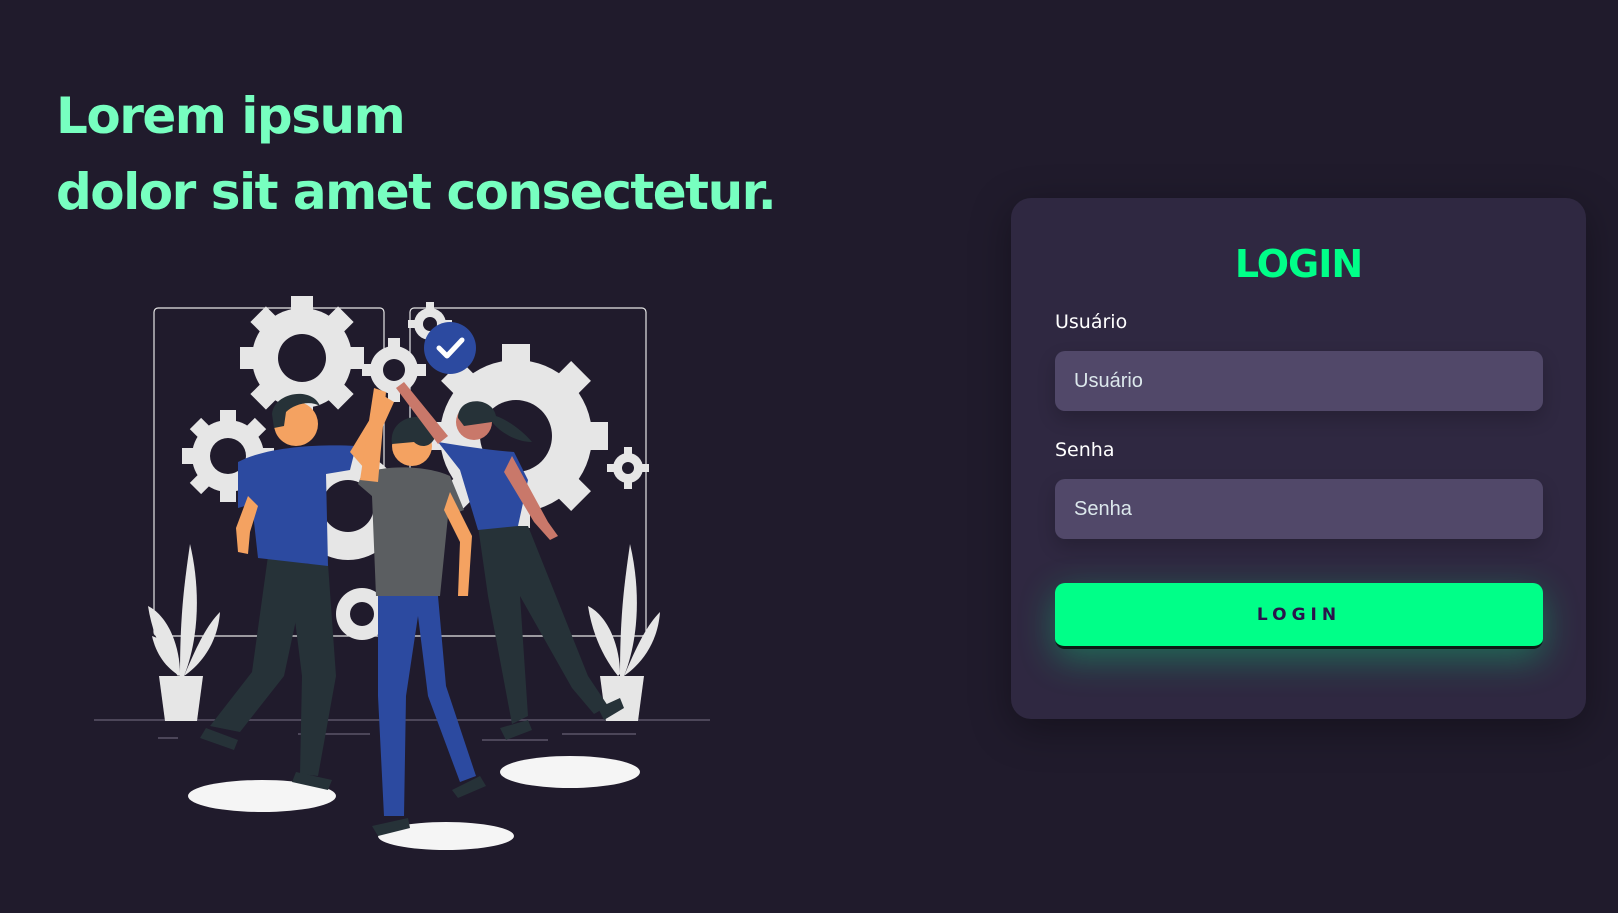 The height and width of the screenshot is (913, 1618). I want to click on shadow, so click(570, 772).